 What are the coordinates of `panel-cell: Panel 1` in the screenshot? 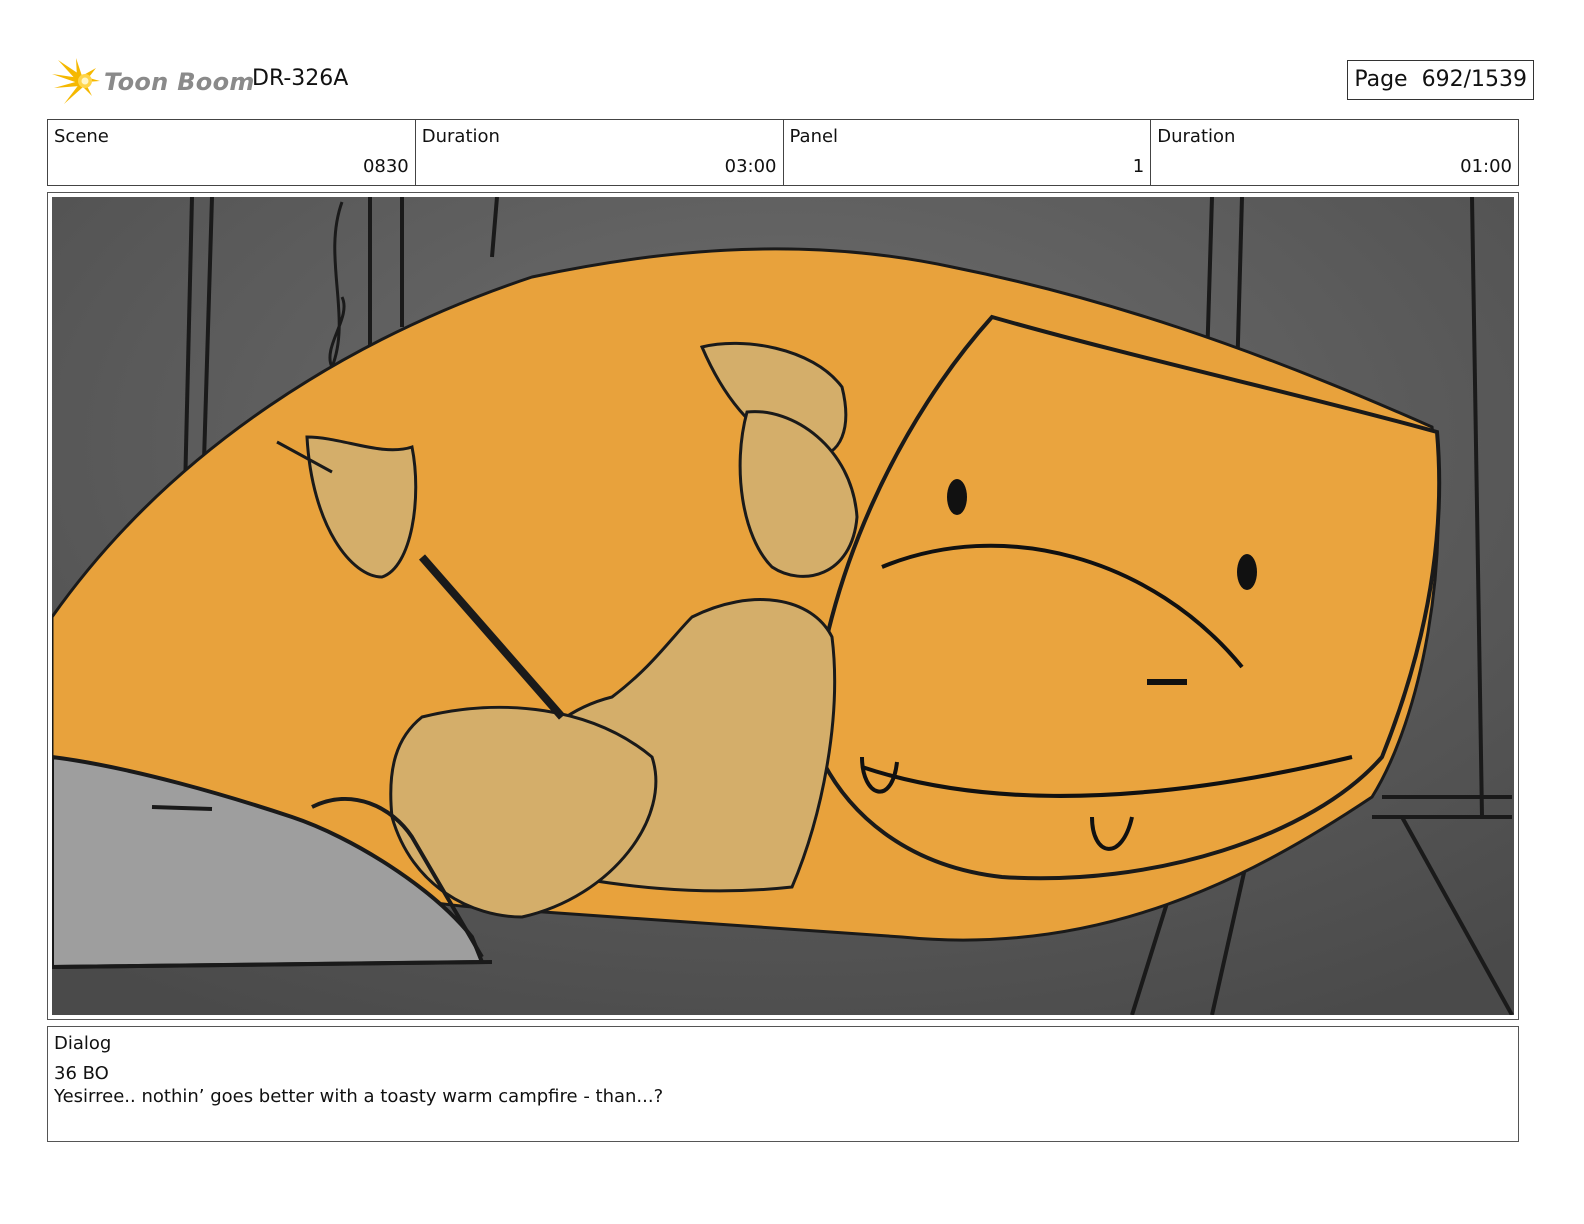 It's located at (968, 152).